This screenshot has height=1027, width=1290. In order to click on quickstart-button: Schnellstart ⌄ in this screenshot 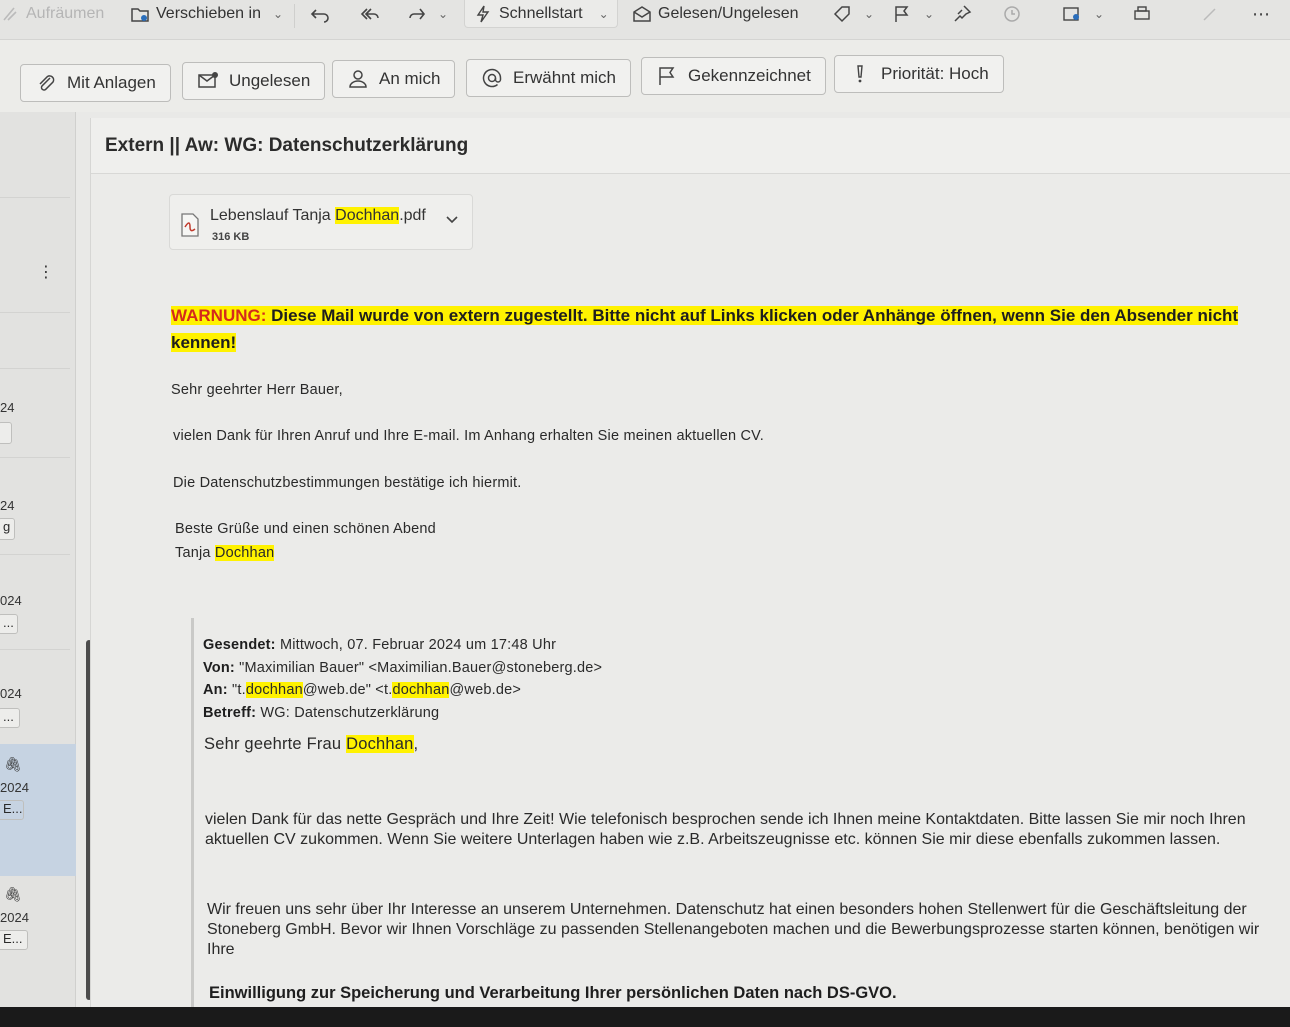, I will do `click(541, 14)`.